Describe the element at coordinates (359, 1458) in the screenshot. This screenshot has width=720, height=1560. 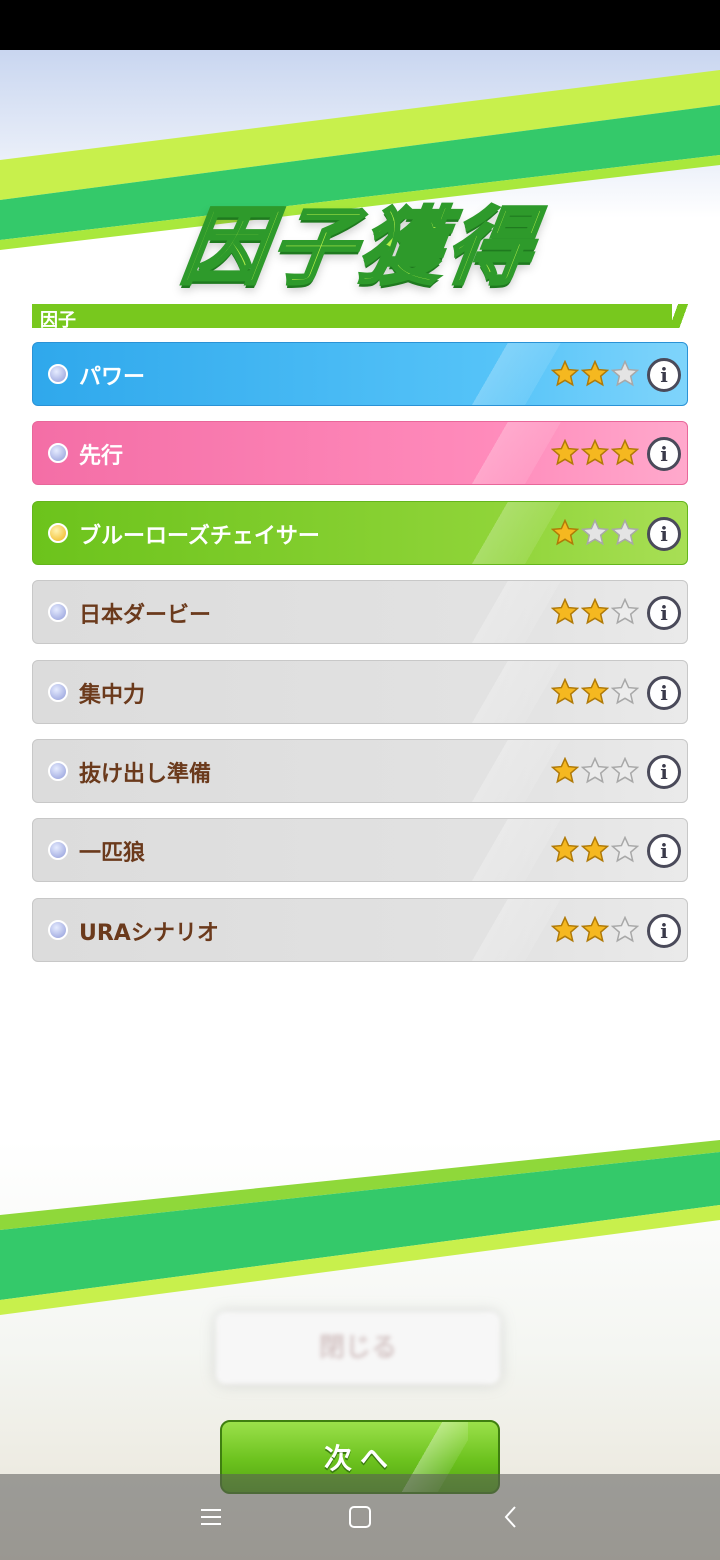
I see `next-button-label: 次へ` at that location.